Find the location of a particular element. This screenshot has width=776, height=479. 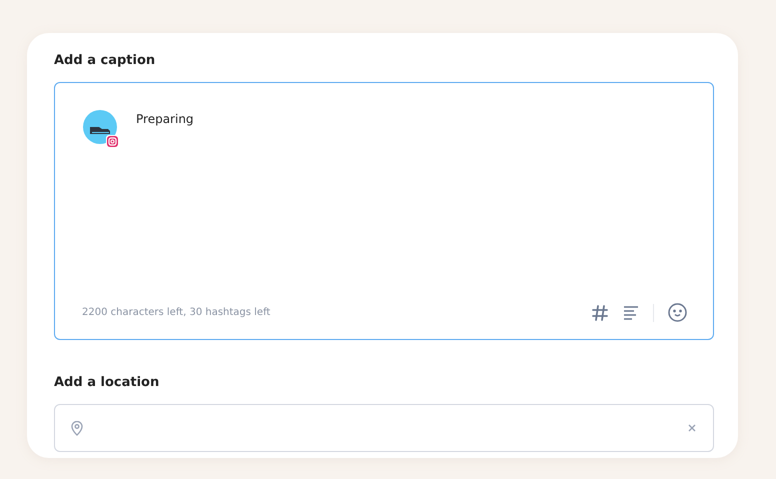

location-field is located at coordinates (384, 428).